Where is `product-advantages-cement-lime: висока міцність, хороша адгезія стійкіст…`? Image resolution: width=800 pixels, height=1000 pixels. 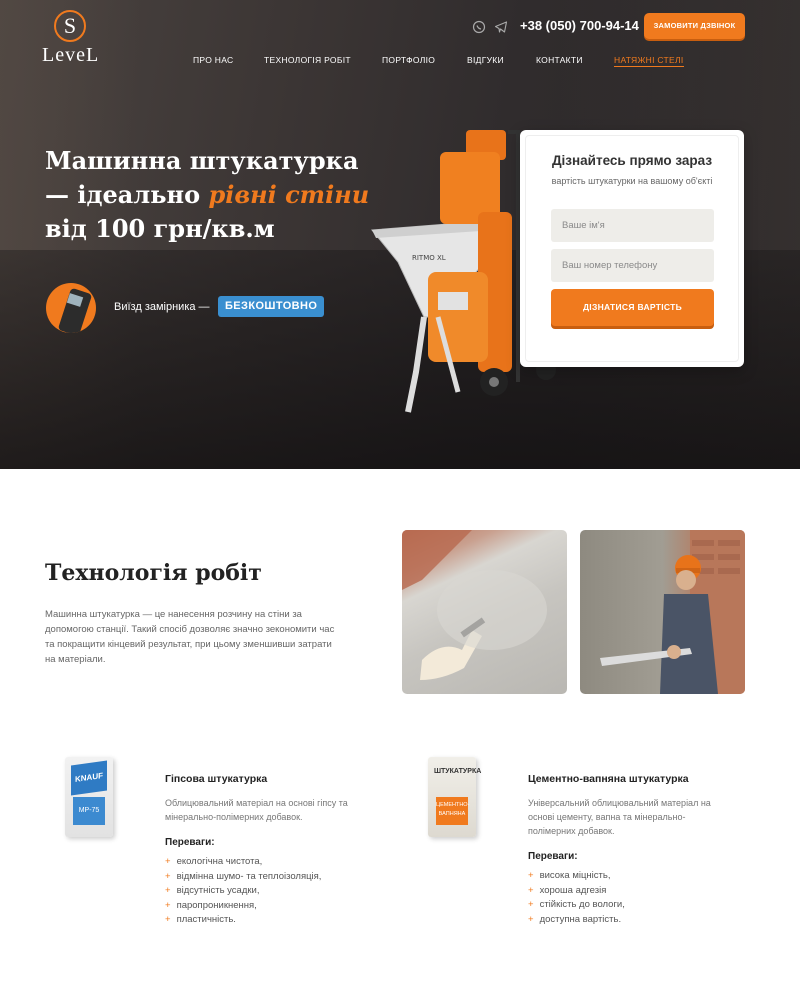 product-advantages-cement-lime: висока міцність, хороша адгезія стійкіст… is located at coordinates (576, 898).